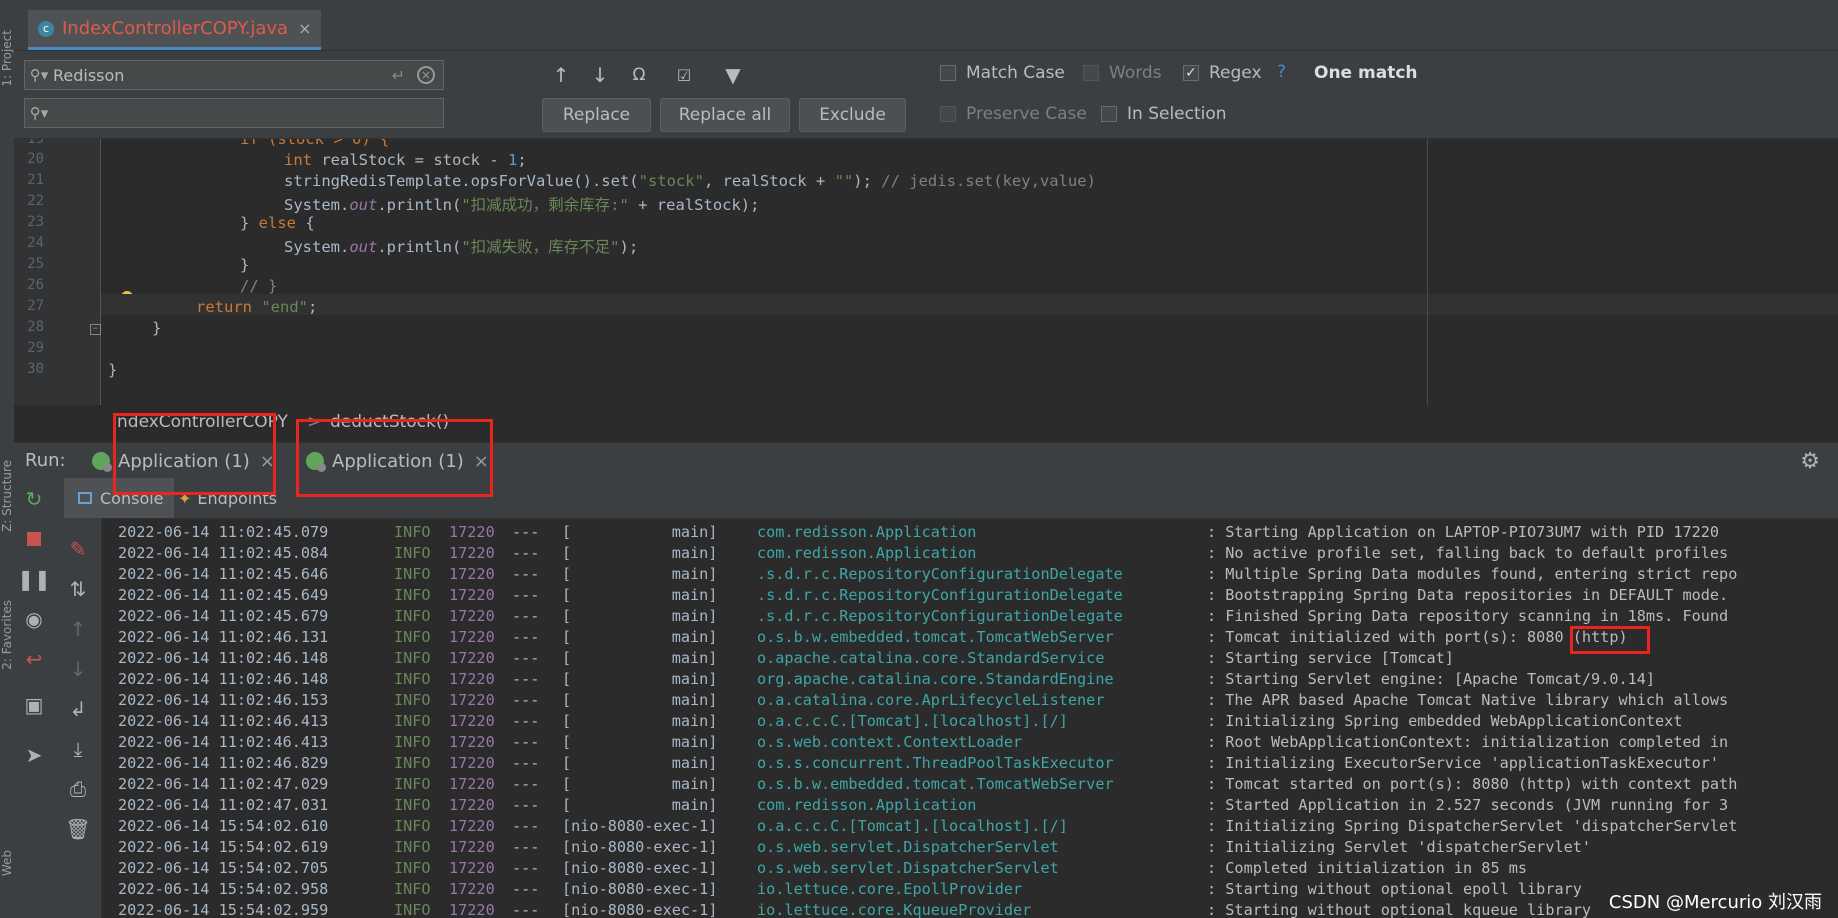 The width and height of the screenshot is (1838, 918). Describe the element at coordinates (1281, 72) in the screenshot. I see `regex-help-link: ?` at that location.